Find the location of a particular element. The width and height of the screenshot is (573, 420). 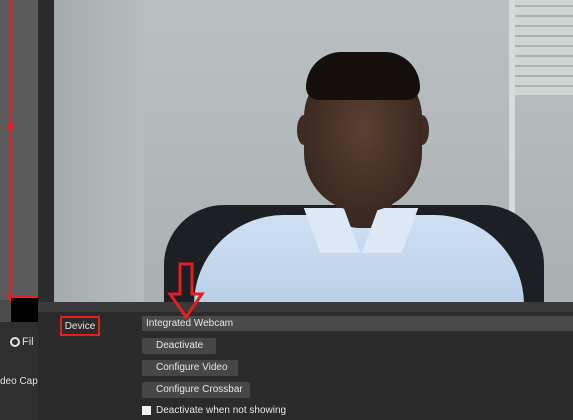

filters-button: Fil is located at coordinates (22, 342).